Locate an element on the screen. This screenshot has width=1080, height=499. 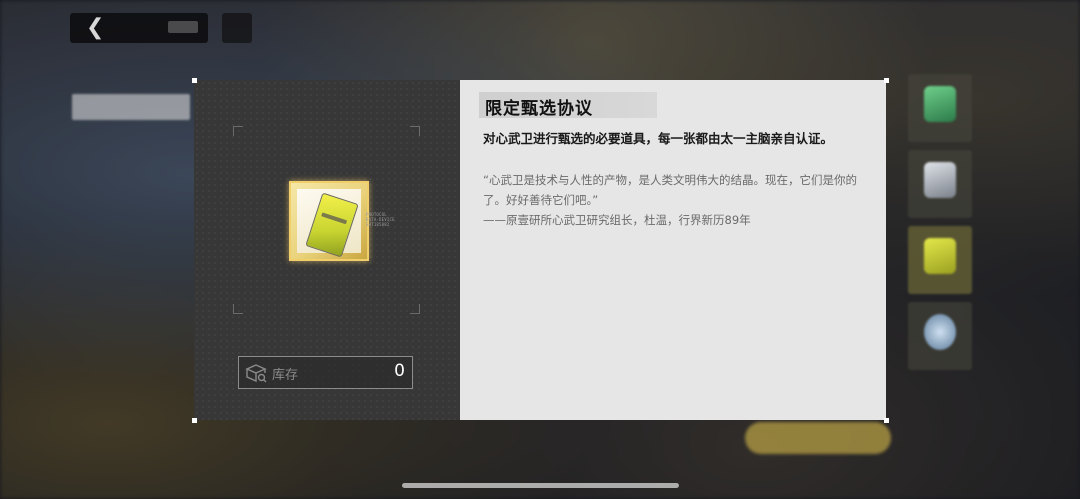
box-icon is located at coordinates (256, 373).